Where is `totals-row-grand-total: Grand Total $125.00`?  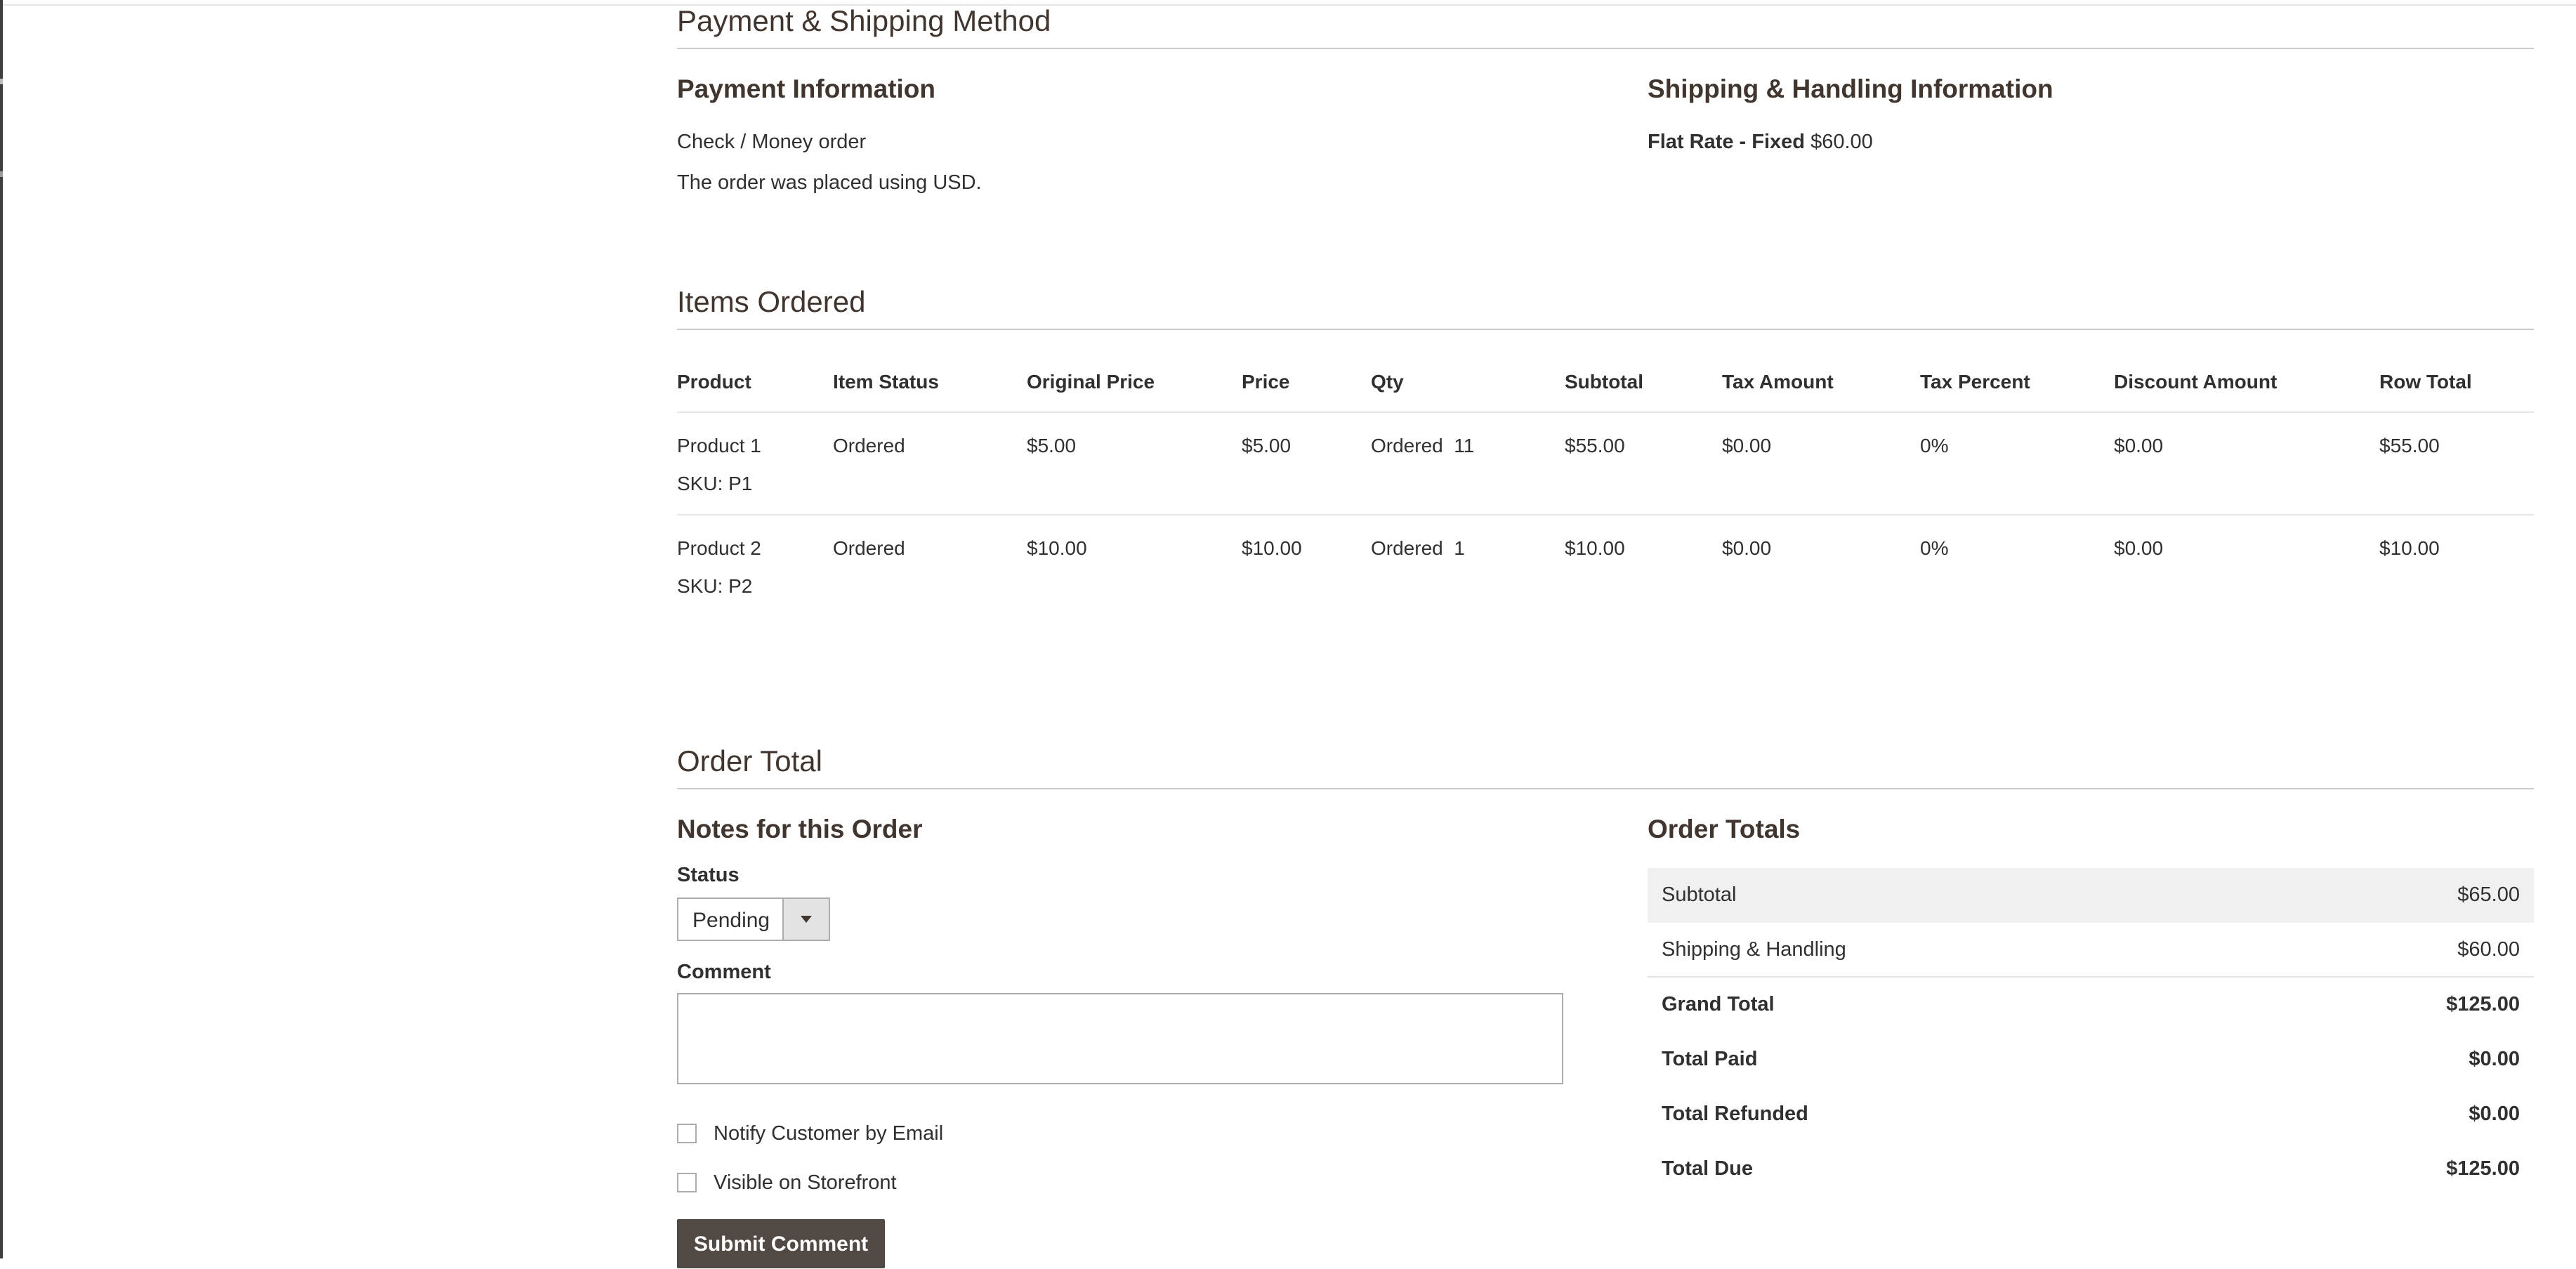
totals-row-grand-total: Grand Total $125.00 is located at coordinates (2091, 1005).